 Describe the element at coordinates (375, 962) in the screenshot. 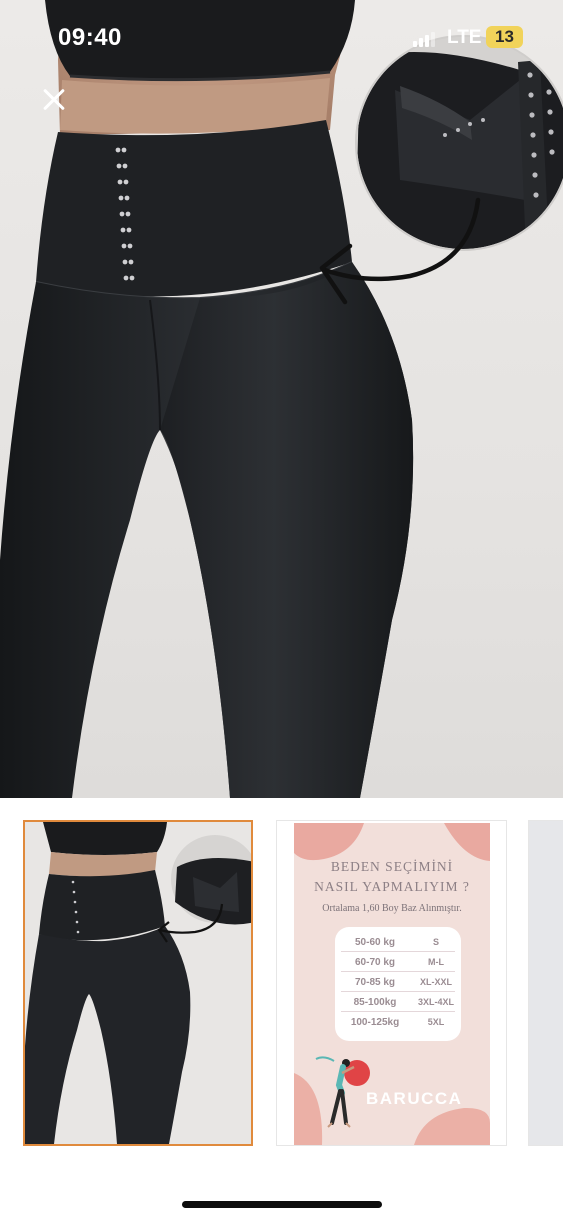

I see `size-row-weight: 60-70 kg` at that location.